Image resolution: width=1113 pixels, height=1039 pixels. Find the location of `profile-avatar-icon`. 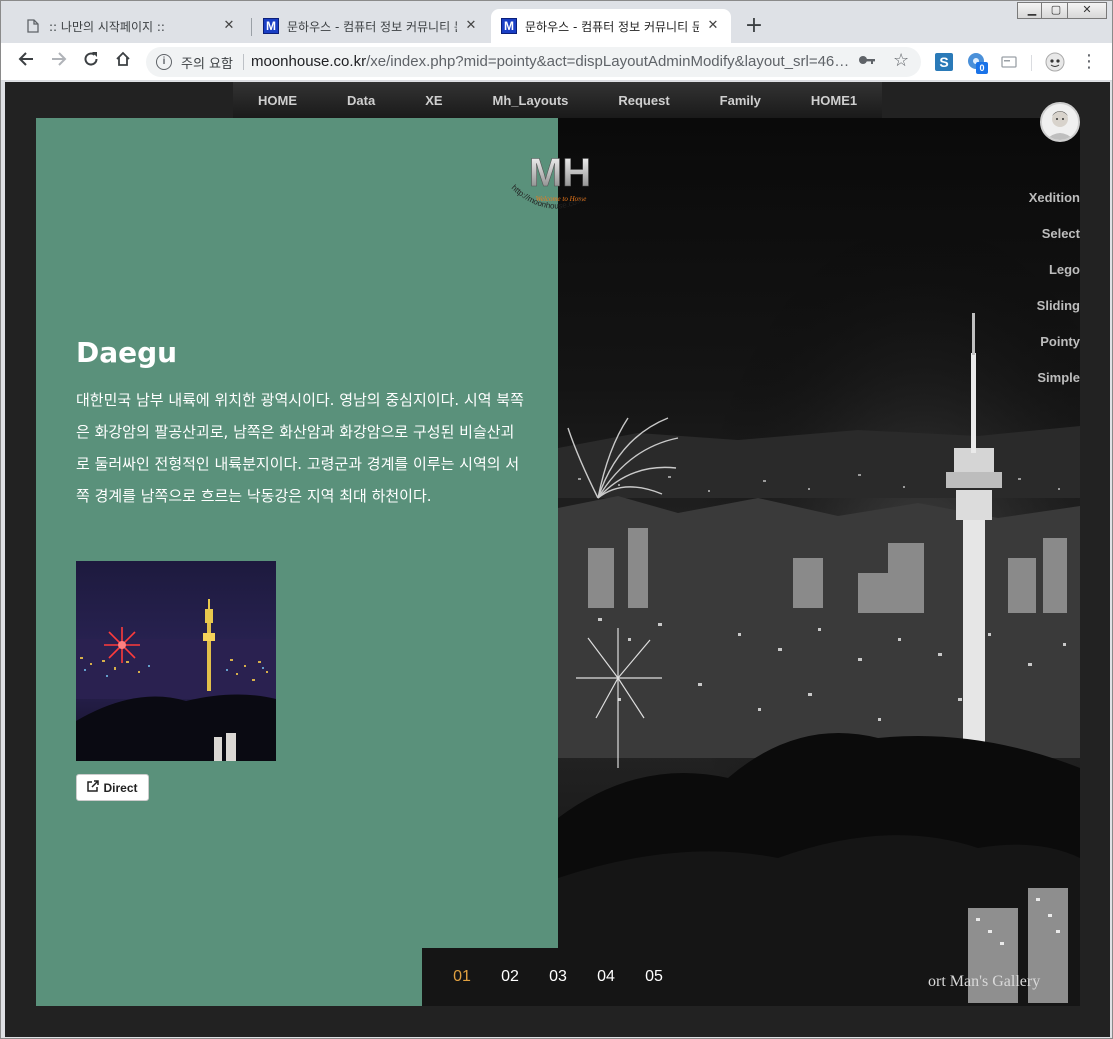

profile-avatar-icon is located at coordinates (1055, 62).